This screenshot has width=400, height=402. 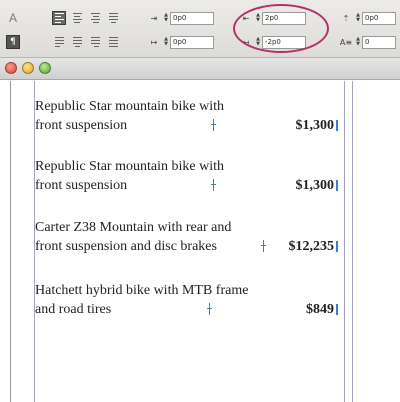 I want to click on entry-description: and road tires, so click(x=73, y=309).